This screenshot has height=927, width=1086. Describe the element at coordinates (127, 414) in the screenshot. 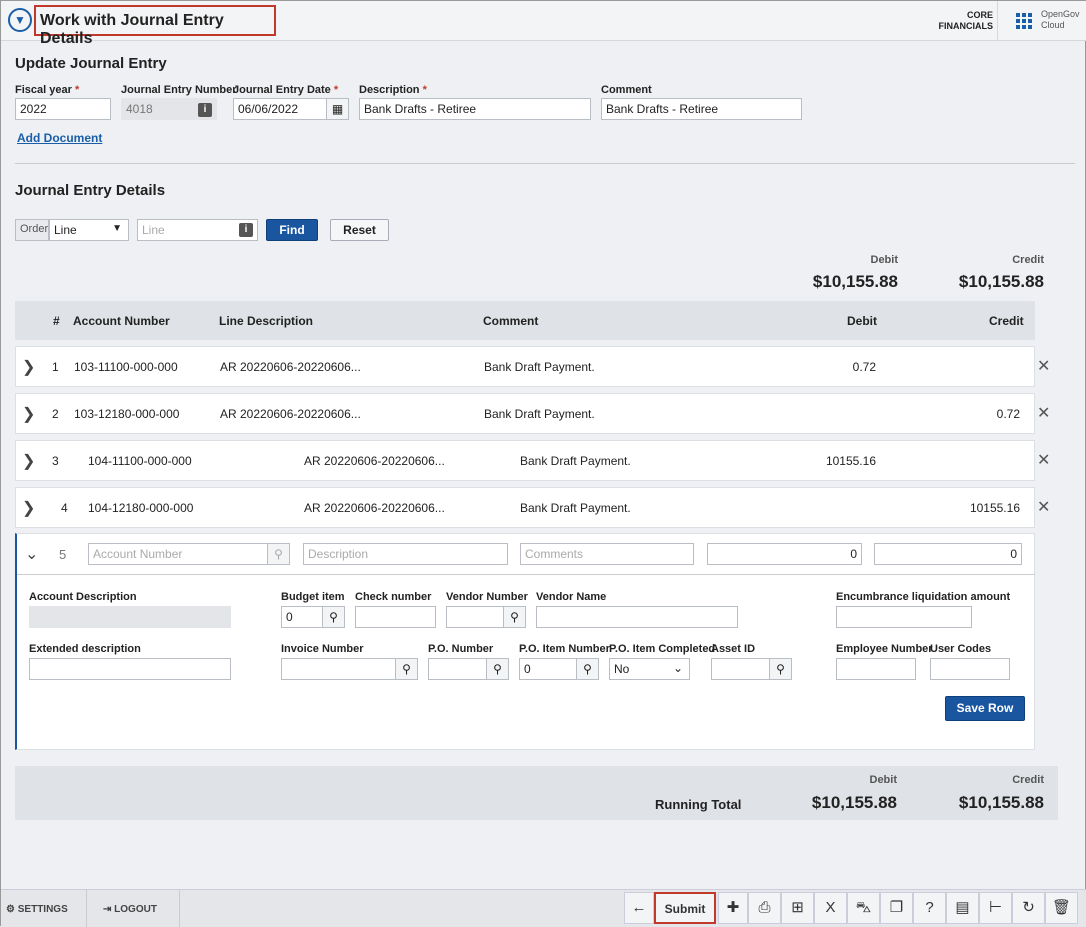

I see `cell-account: 103-12180-000-000` at that location.